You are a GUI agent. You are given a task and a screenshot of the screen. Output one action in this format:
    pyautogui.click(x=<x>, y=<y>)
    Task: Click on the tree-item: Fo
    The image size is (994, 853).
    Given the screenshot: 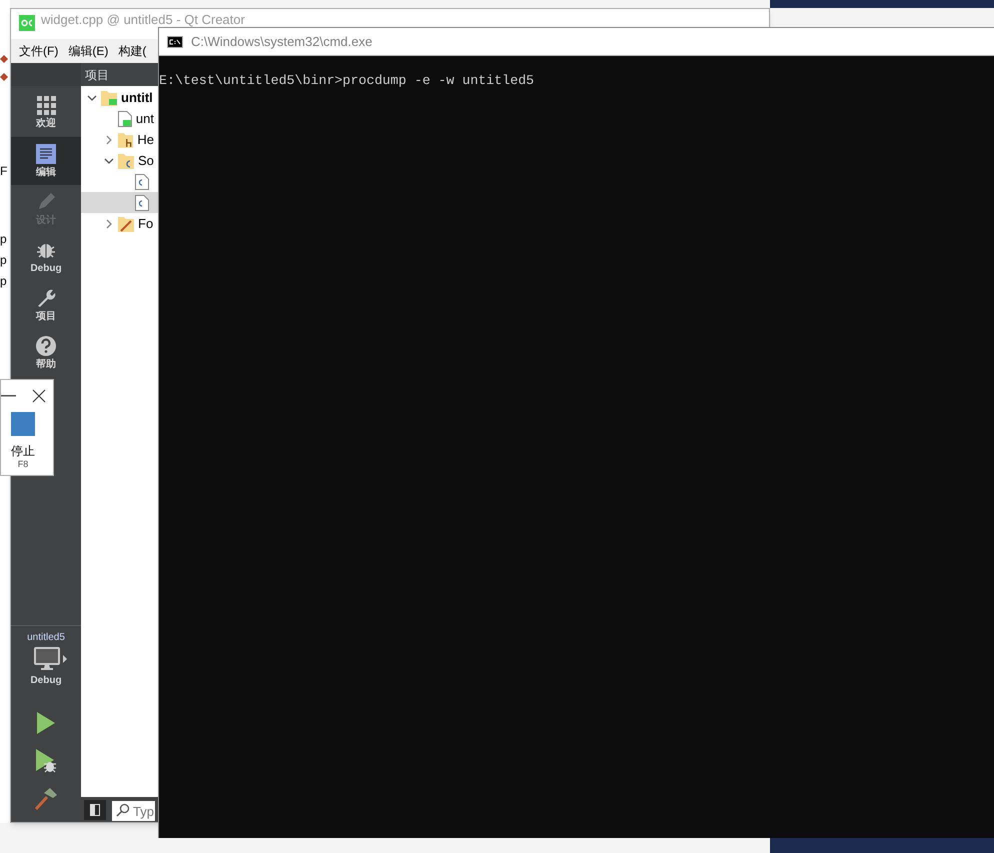 What is the action you would take?
    pyautogui.click(x=119, y=223)
    